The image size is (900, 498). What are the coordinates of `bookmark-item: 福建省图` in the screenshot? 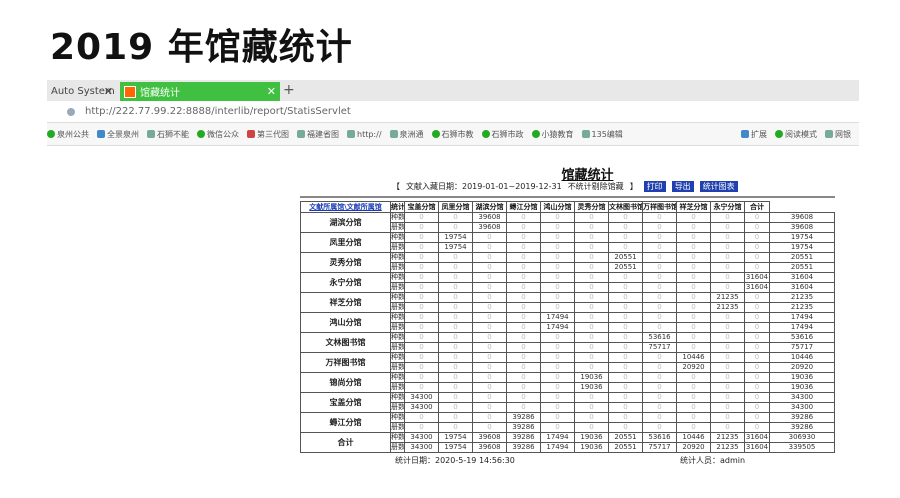 It's located at (318, 134).